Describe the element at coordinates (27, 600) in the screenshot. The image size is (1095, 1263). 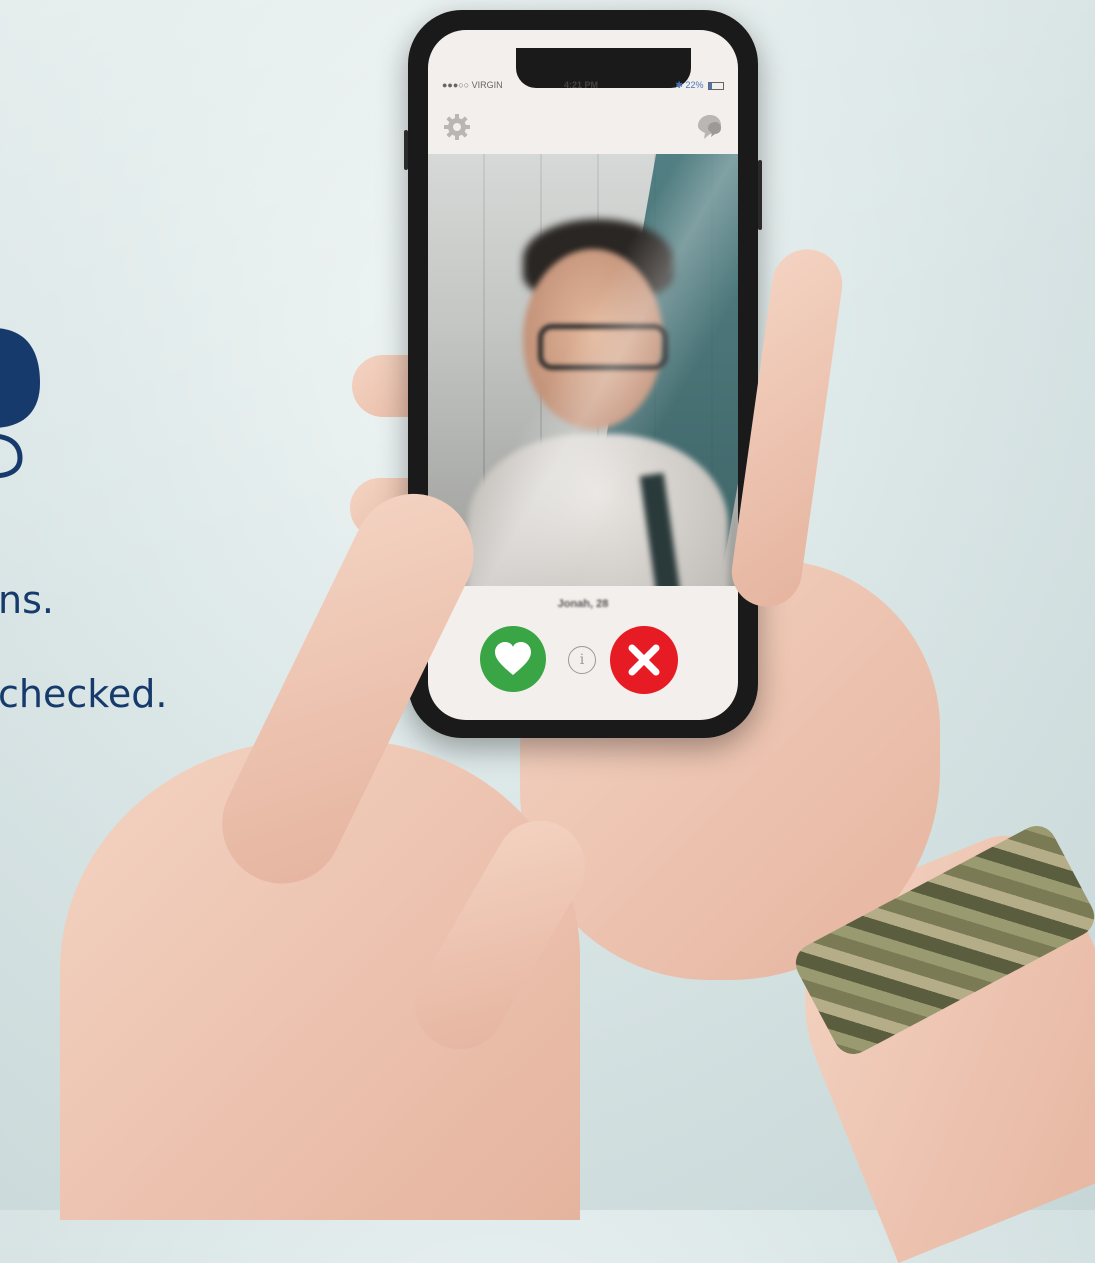
I see `side-text-line1: ns.` at that location.